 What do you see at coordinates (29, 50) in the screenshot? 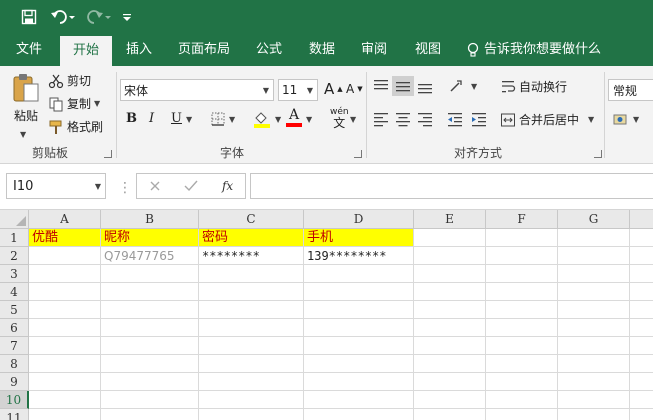
I see `tab-file: 文件` at bounding box center [29, 50].